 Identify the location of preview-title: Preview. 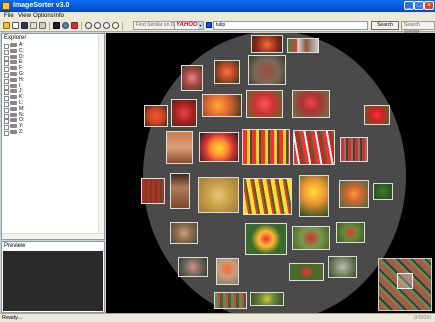
(15, 246).